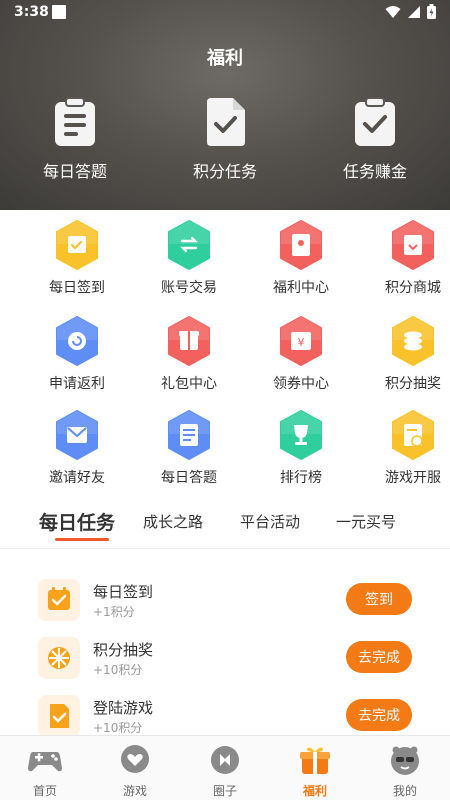 This screenshot has height=800, width=450. What do you see at coordinates (414, 11) in the screenshot?
I see `signal-icon` at bounding box center [414, 11].